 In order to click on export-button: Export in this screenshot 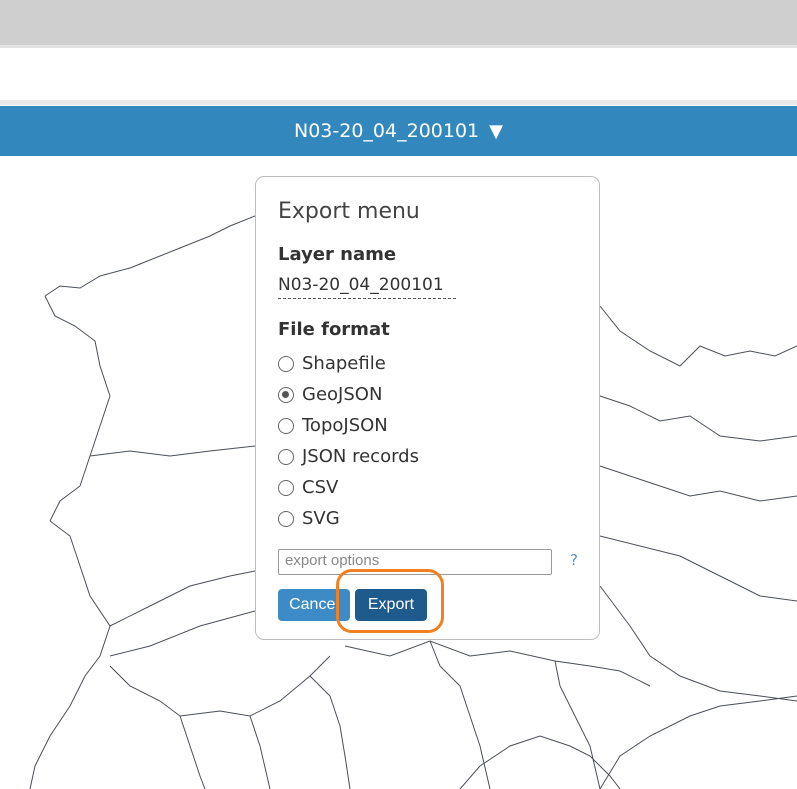, I will do `click(391, 605)`.